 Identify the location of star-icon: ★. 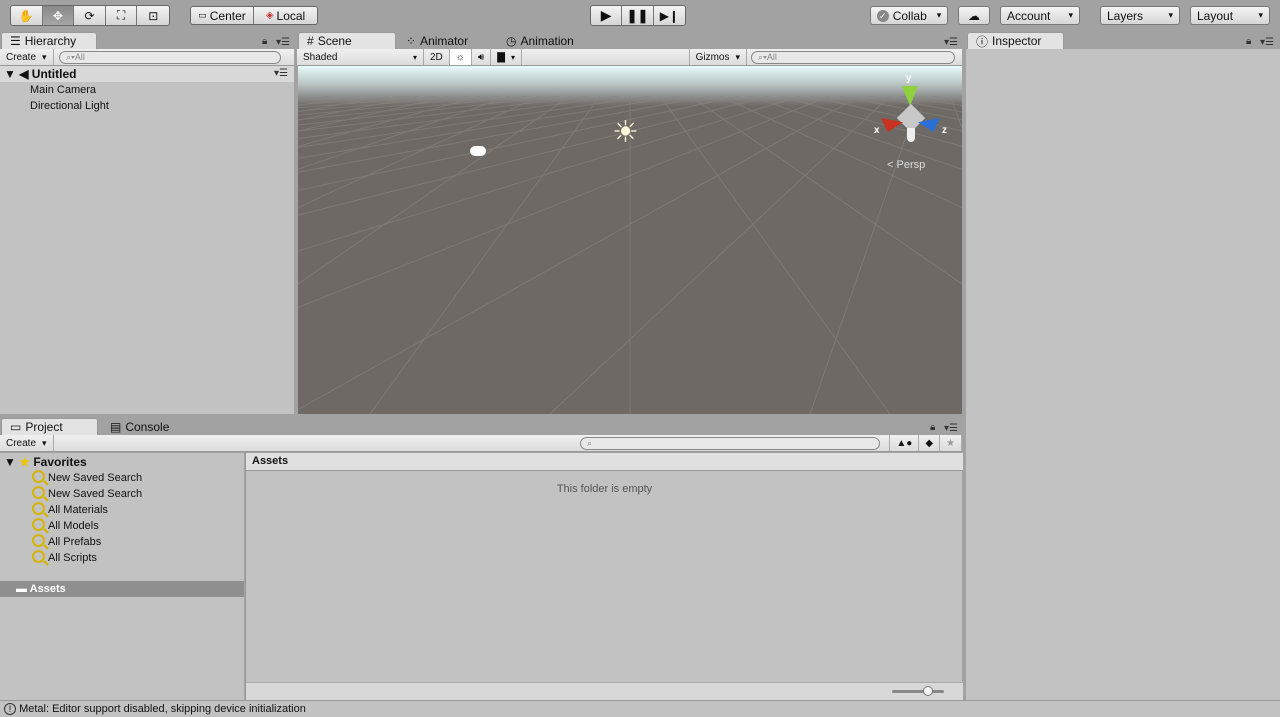
(24, 462).